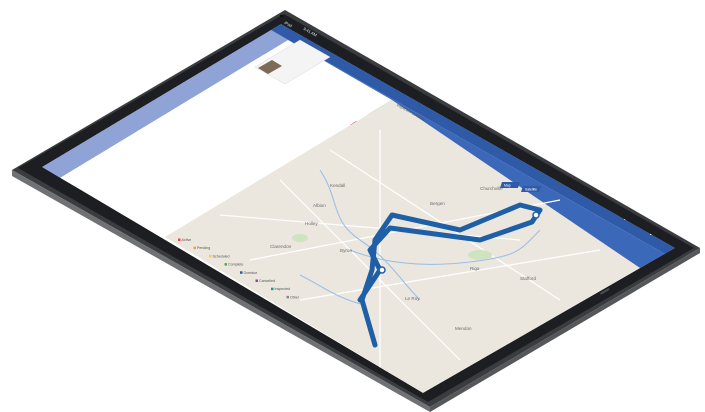  What do you see at coordinates (437, 203) in the screenshot?
I see `map-label: Bergen` at bounding box center [437, 203].